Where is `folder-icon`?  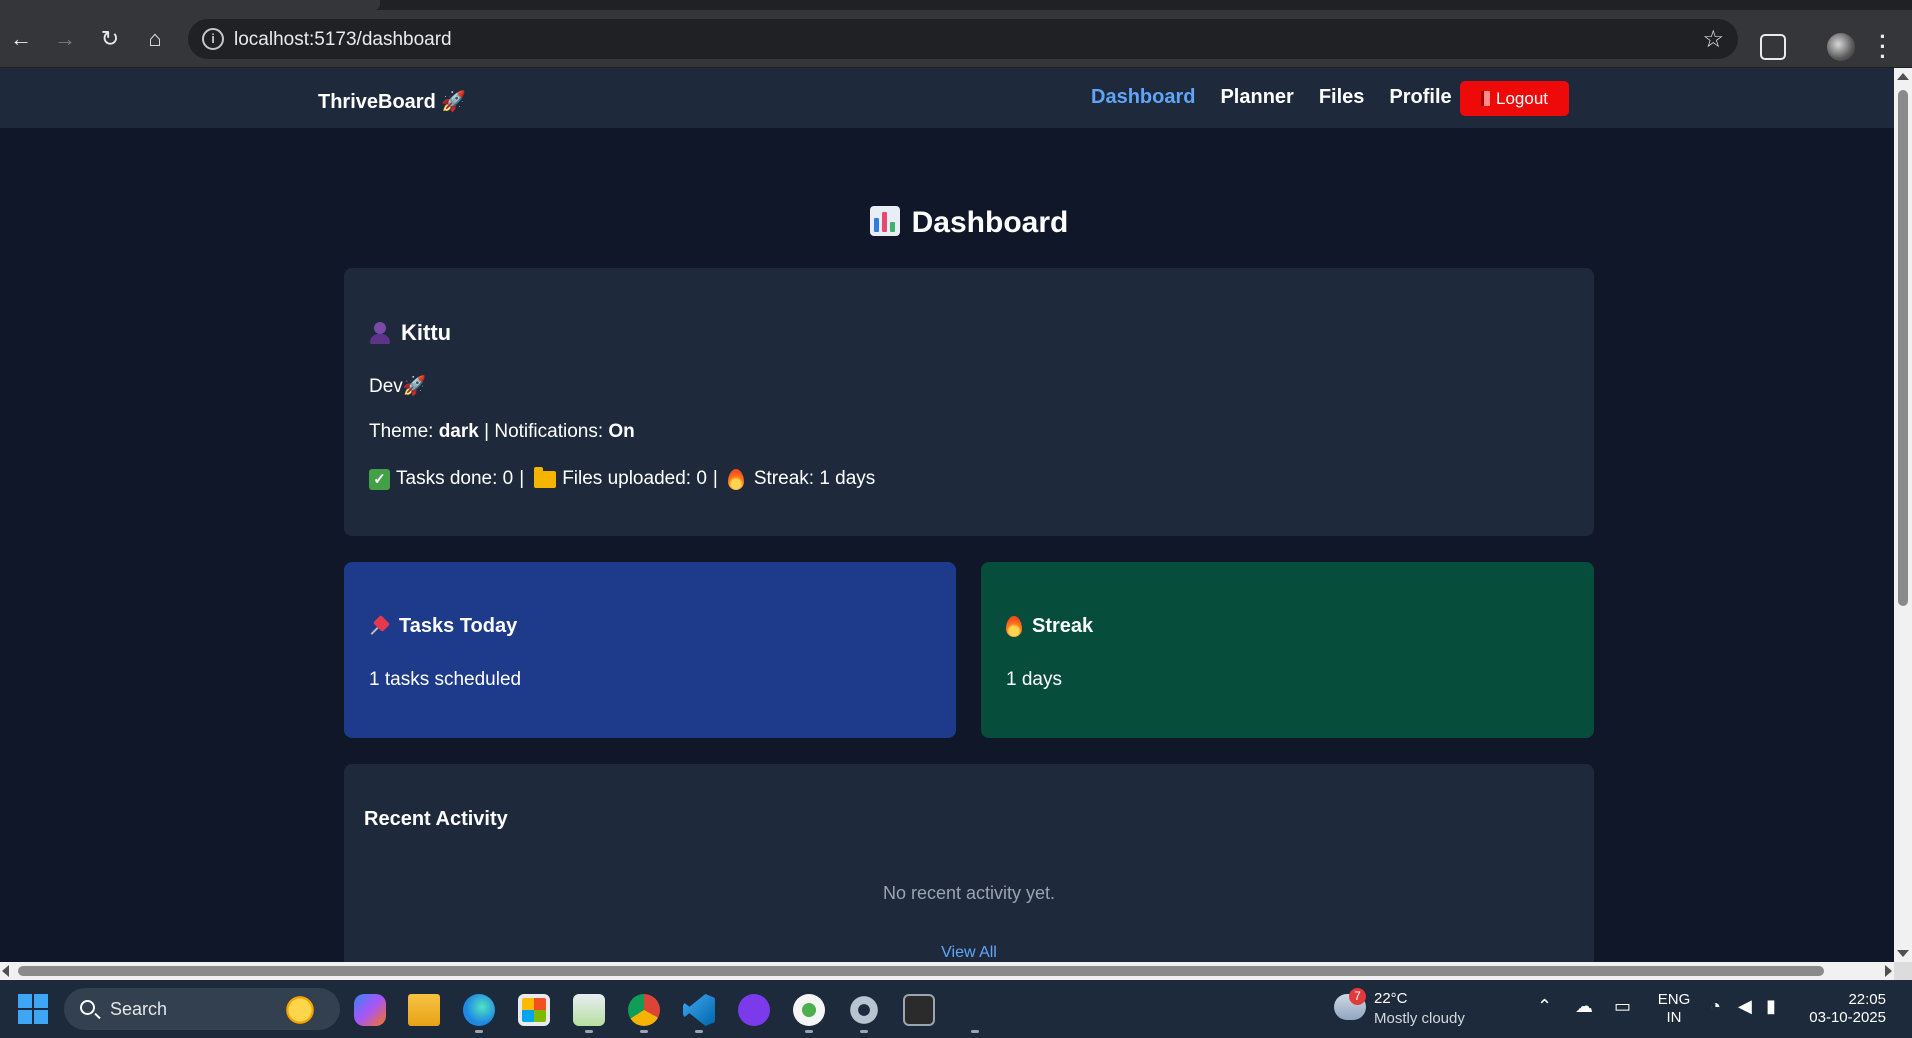 folder-icon is located at coordinates (545, 477).